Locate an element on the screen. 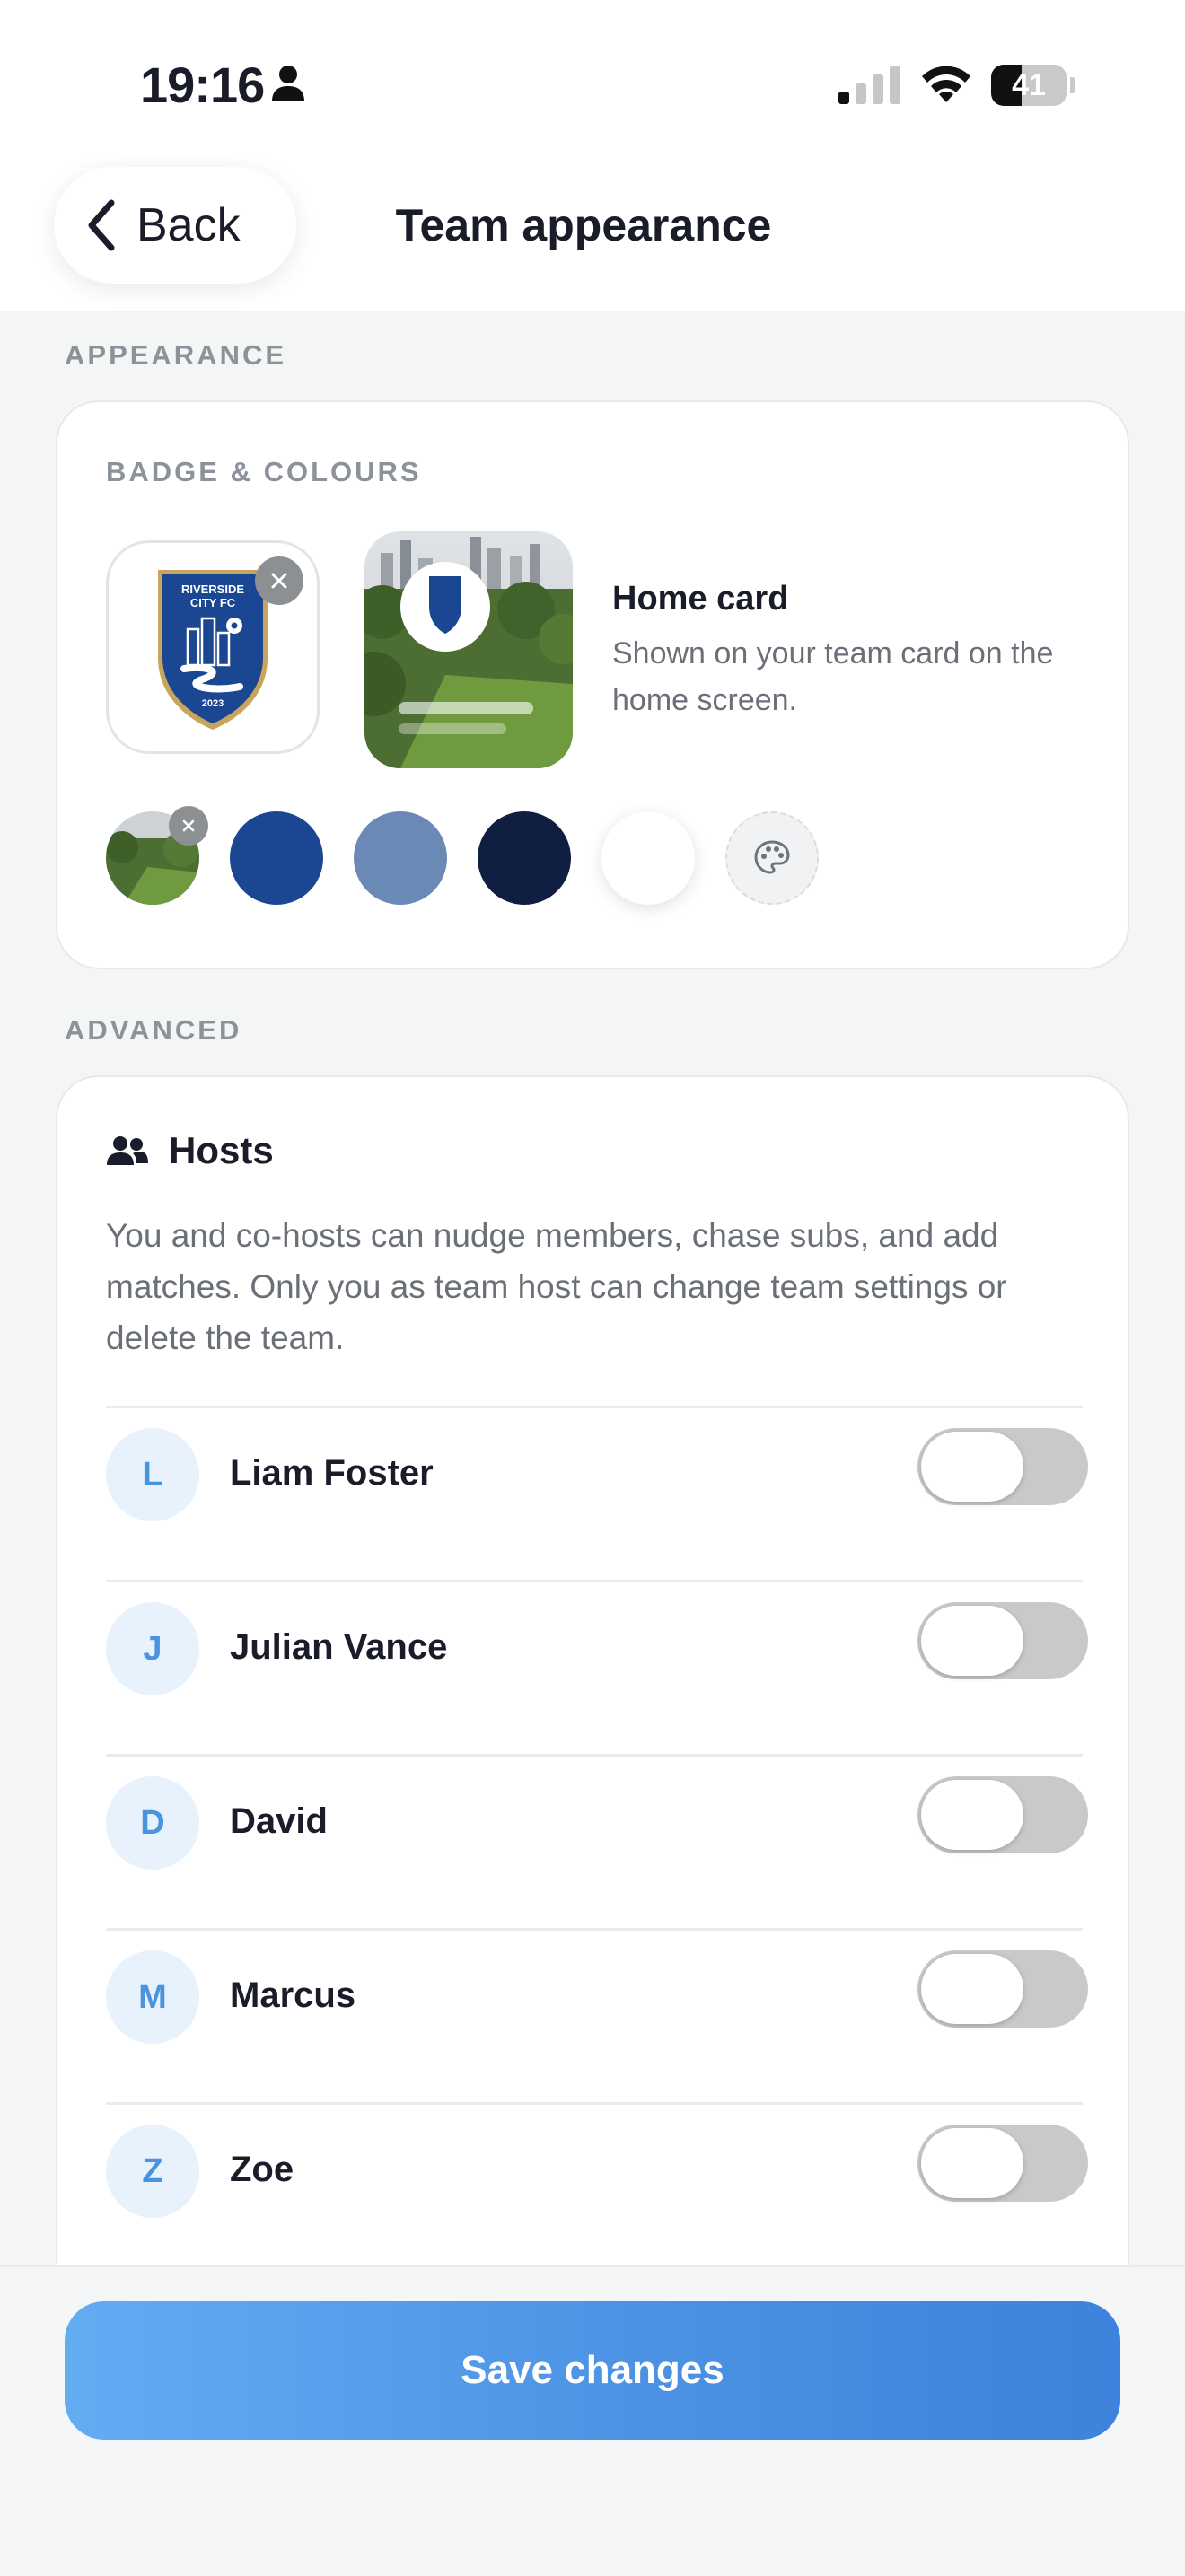  people-icon is located at coordinates (127, 1150).